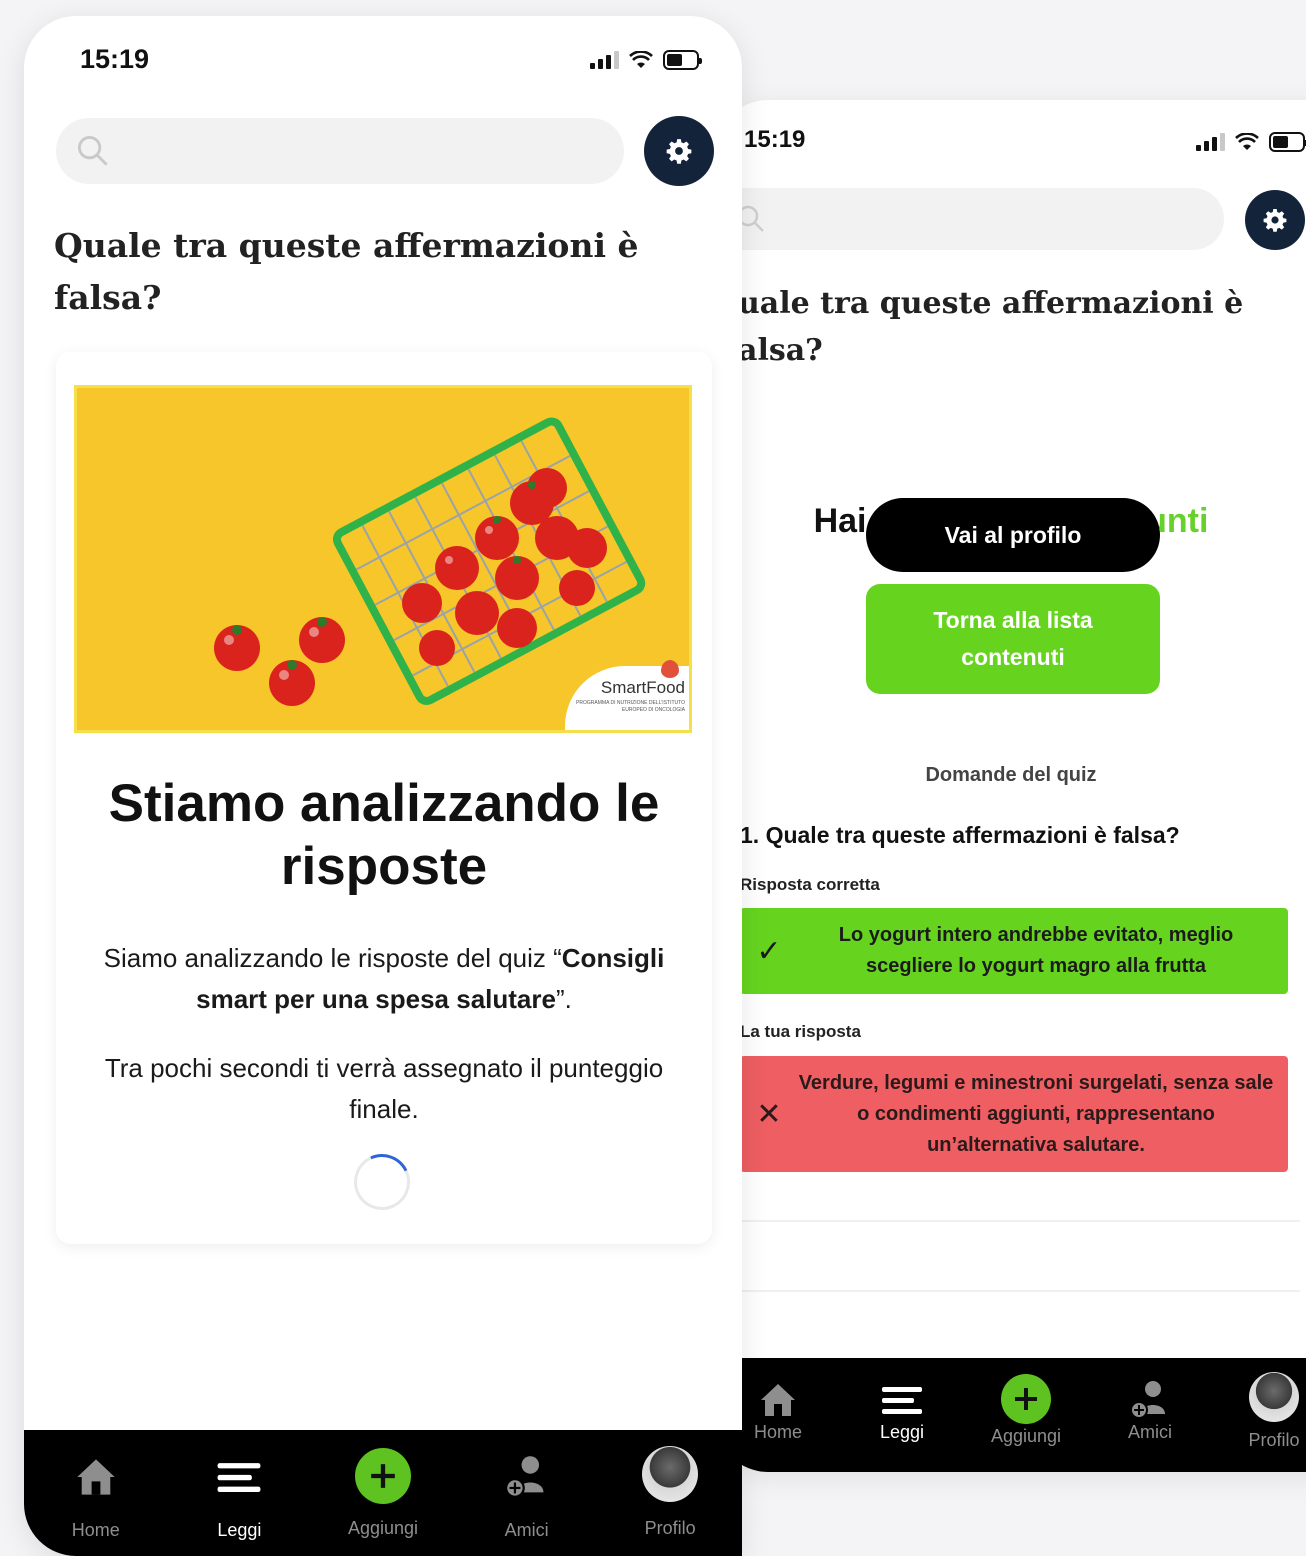  Describe the element at coordinates (670, 669) in the screenshot. I see `strawberry-icon` at that location.